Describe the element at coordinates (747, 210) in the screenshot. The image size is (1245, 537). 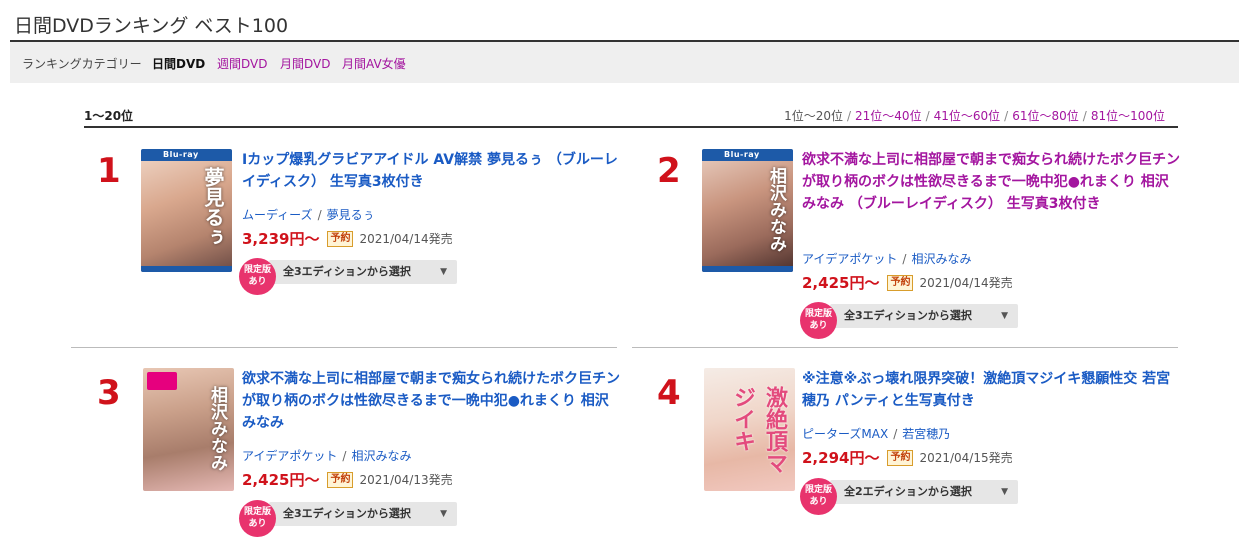
I see `product-cover-image: Blu-ray 相沢みなみ` at that location.